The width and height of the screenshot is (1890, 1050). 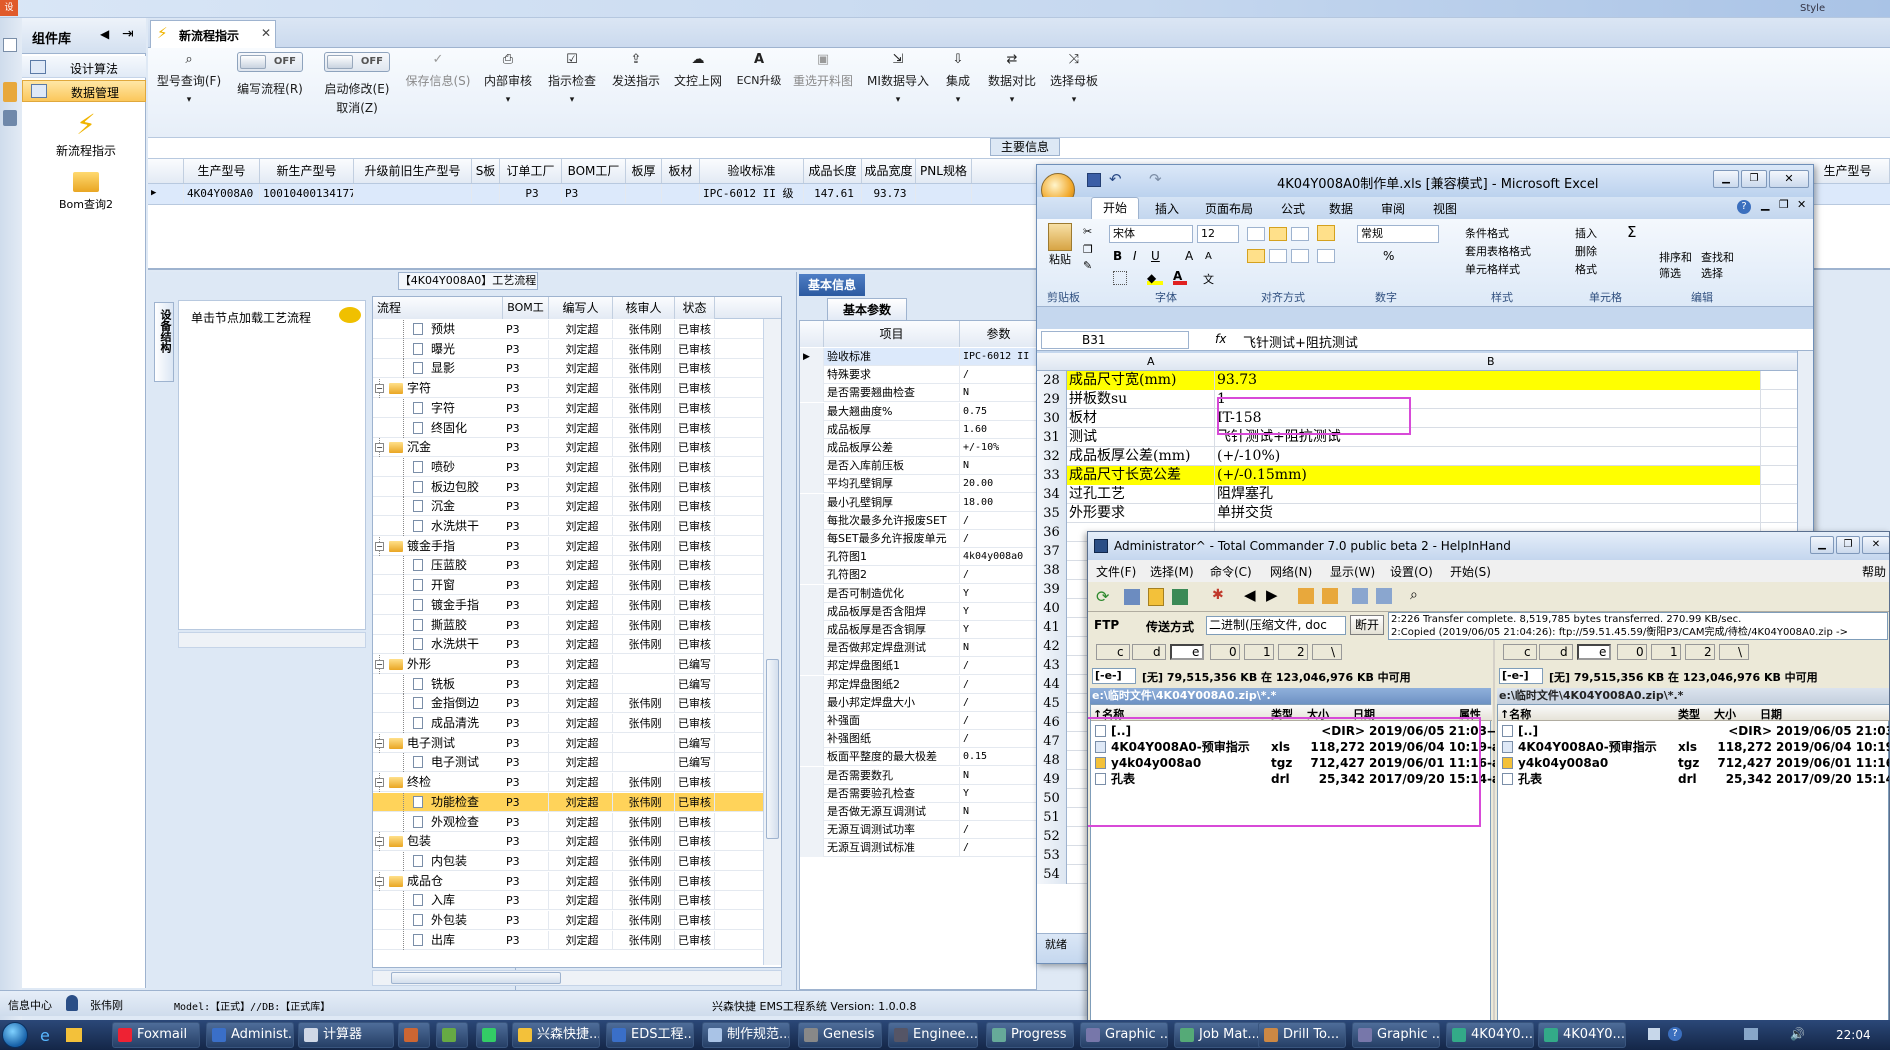 I want to click on tc-menu-command: 命令(C), so click(x=1231, y=571).